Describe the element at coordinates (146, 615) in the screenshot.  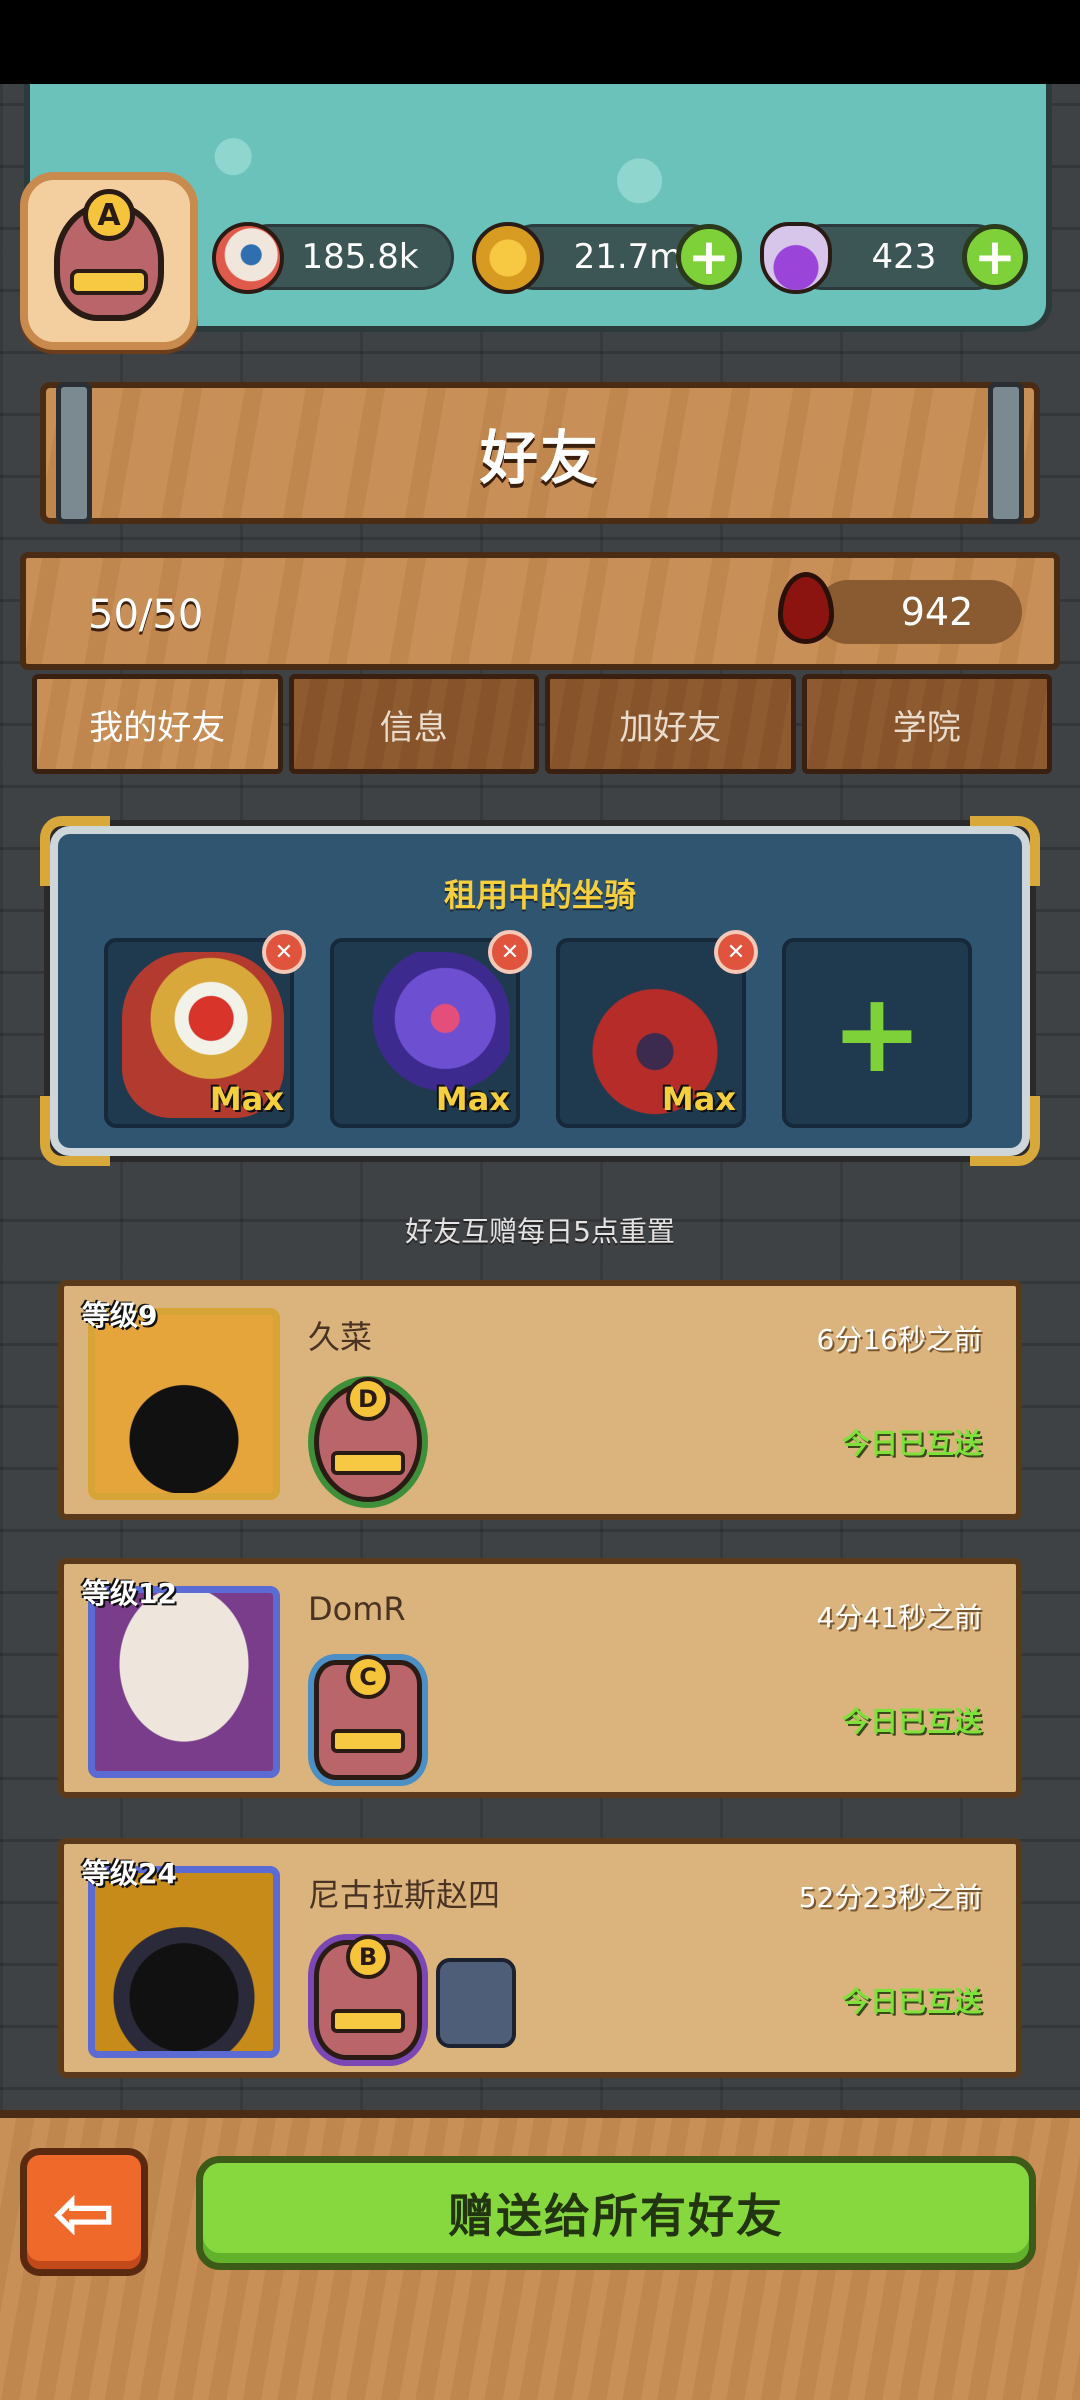
I see `friend-count: 50/50` at that location.